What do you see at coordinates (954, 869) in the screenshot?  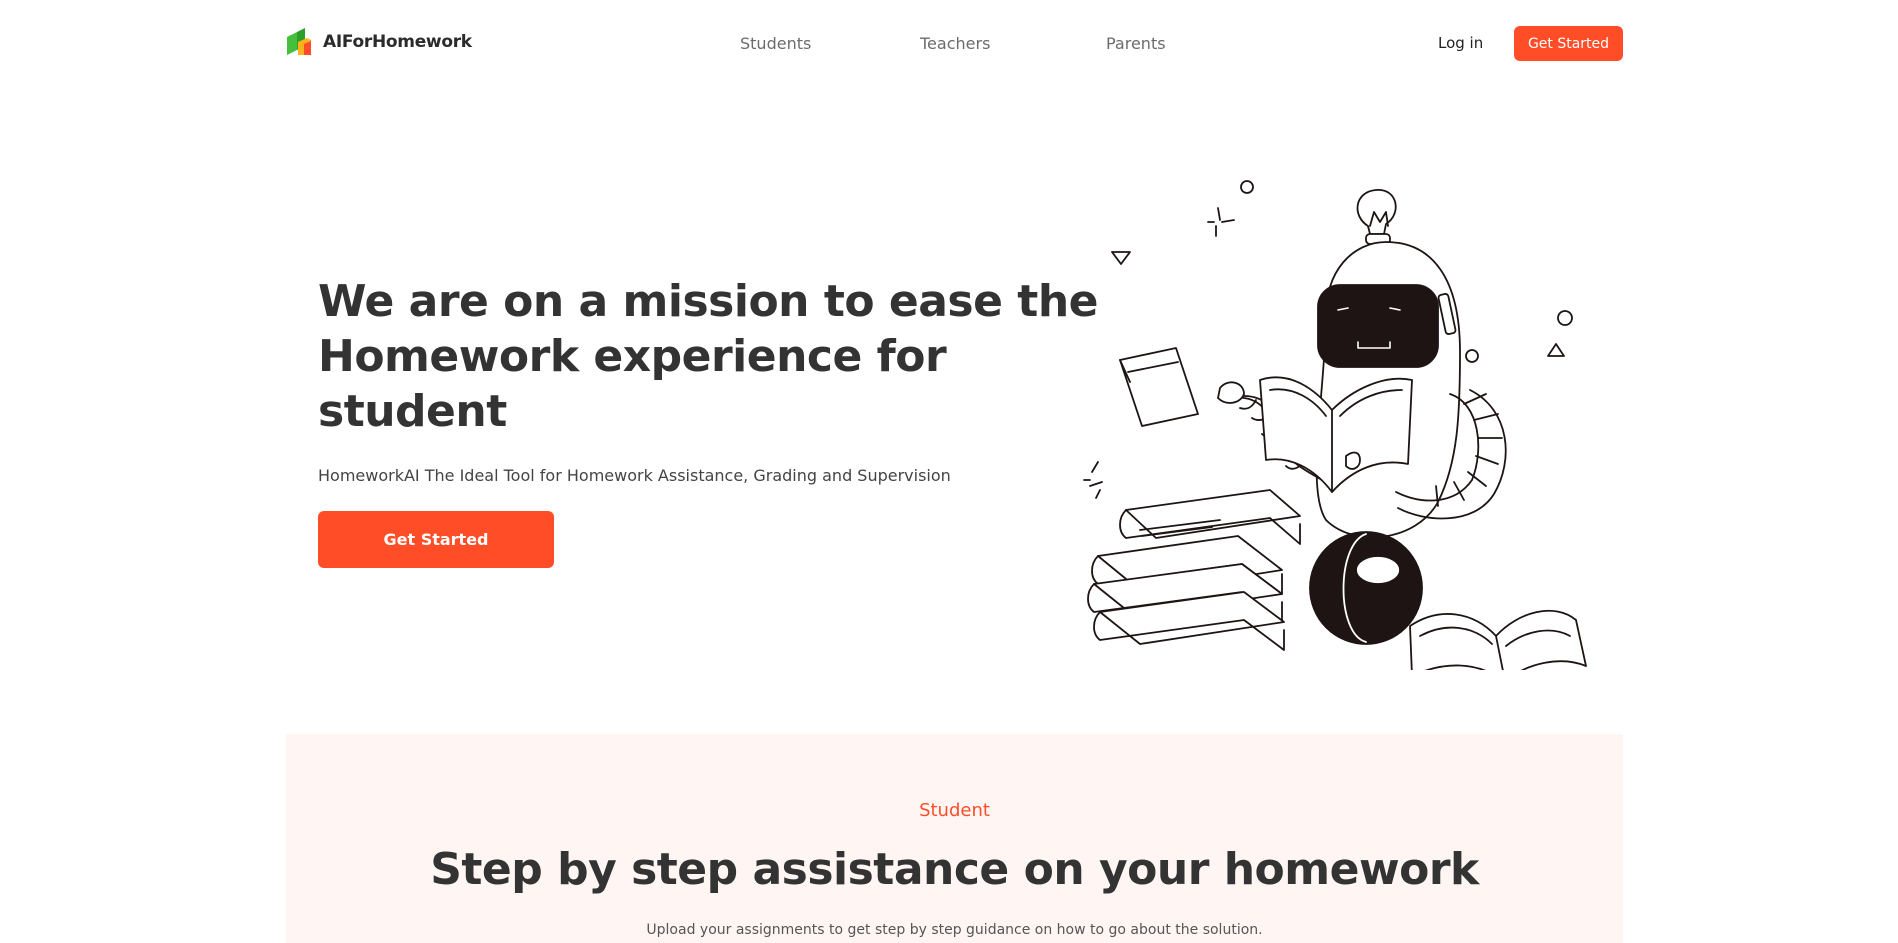 I see `section-title: Step by step assistance on your homework` at bounding box center [954, 869].